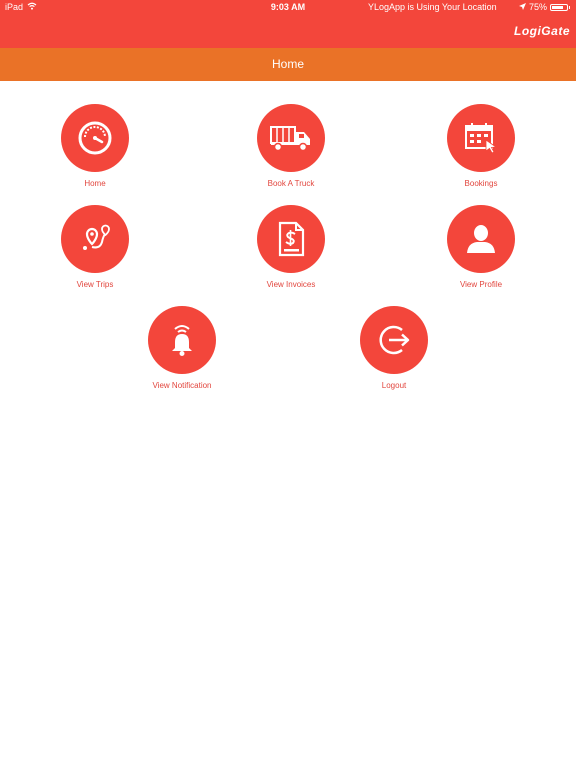 This screenshot has width=576, height=768. I want to click on menu-label: Bookings, so click(481, 183).